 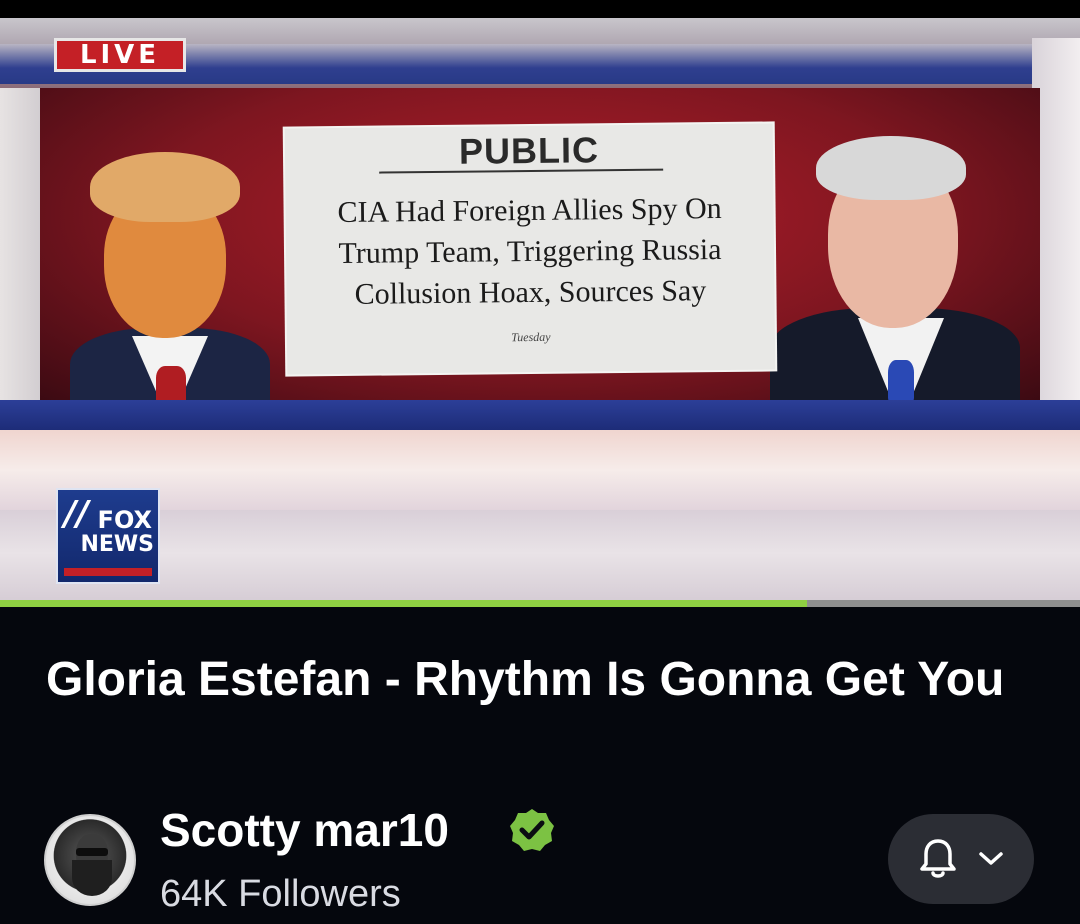 I want to click on person-portrait-right, so click(x=895, y=265).